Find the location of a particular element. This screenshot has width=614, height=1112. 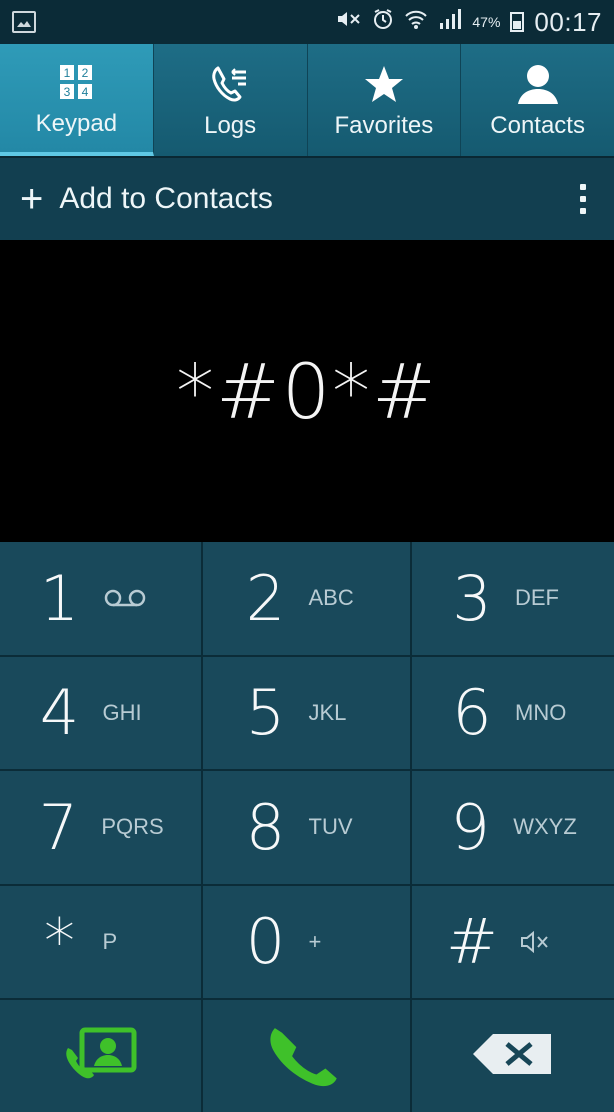

svg-text: 2 is located at coordinates (85, 73).